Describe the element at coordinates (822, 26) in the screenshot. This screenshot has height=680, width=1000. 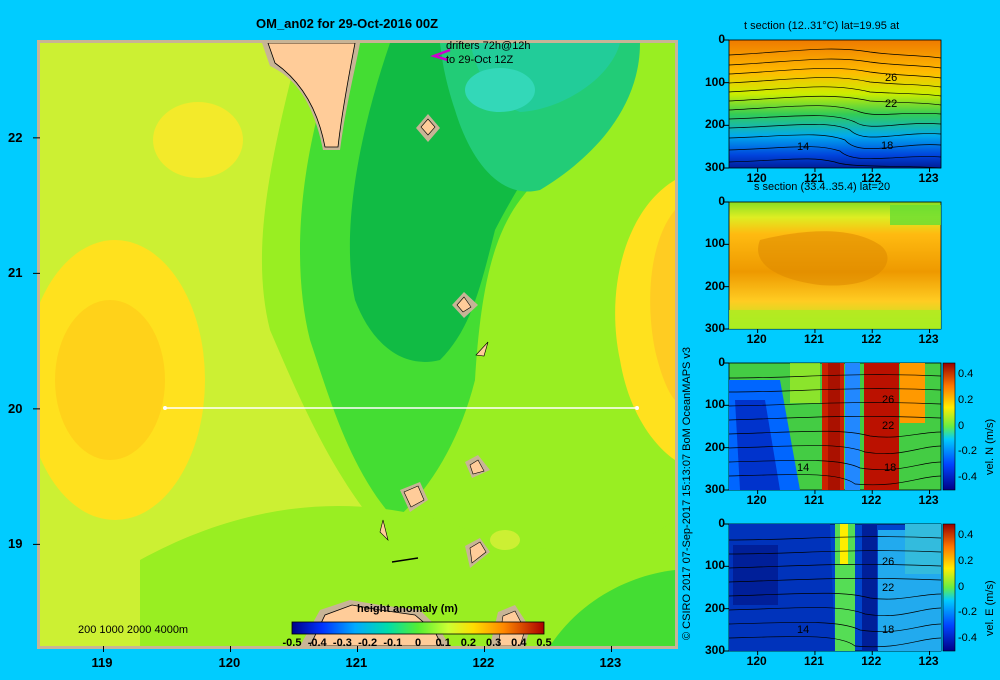
I see `t-section-title: t section (12..31°C) lat=19.95 at` at that location.